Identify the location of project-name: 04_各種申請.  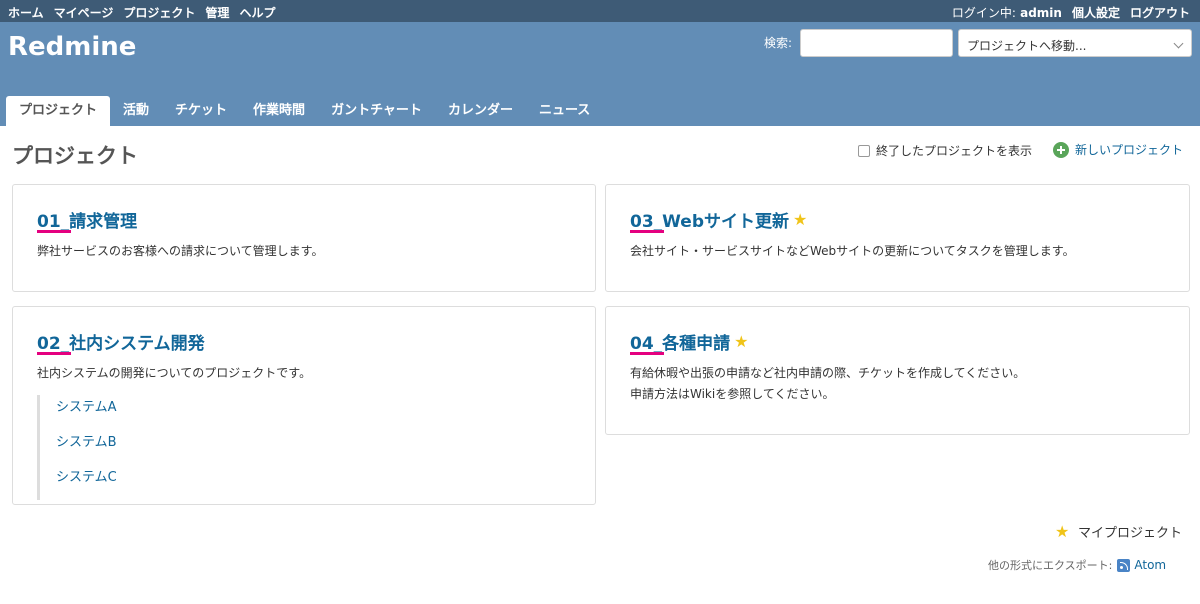
(680, 344).